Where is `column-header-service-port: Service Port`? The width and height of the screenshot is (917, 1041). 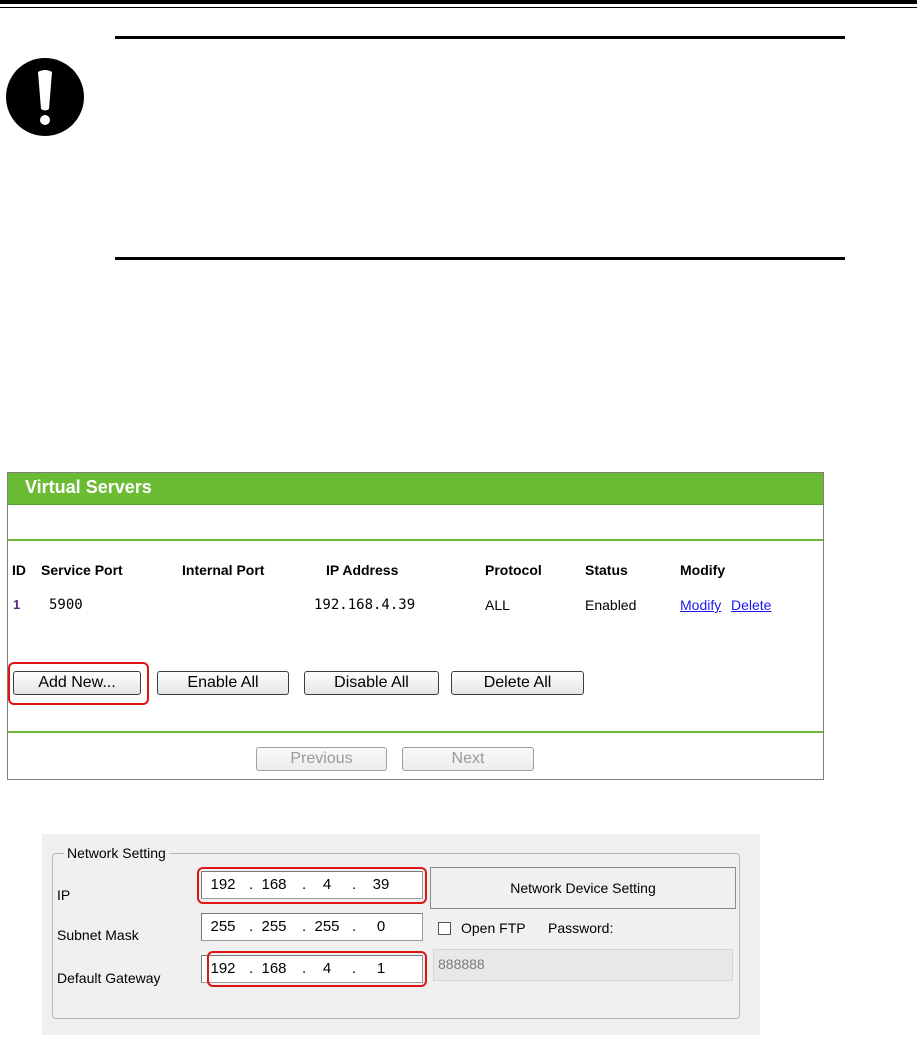
column-header-service-port: Service Port is located at coordinates (82, 570).